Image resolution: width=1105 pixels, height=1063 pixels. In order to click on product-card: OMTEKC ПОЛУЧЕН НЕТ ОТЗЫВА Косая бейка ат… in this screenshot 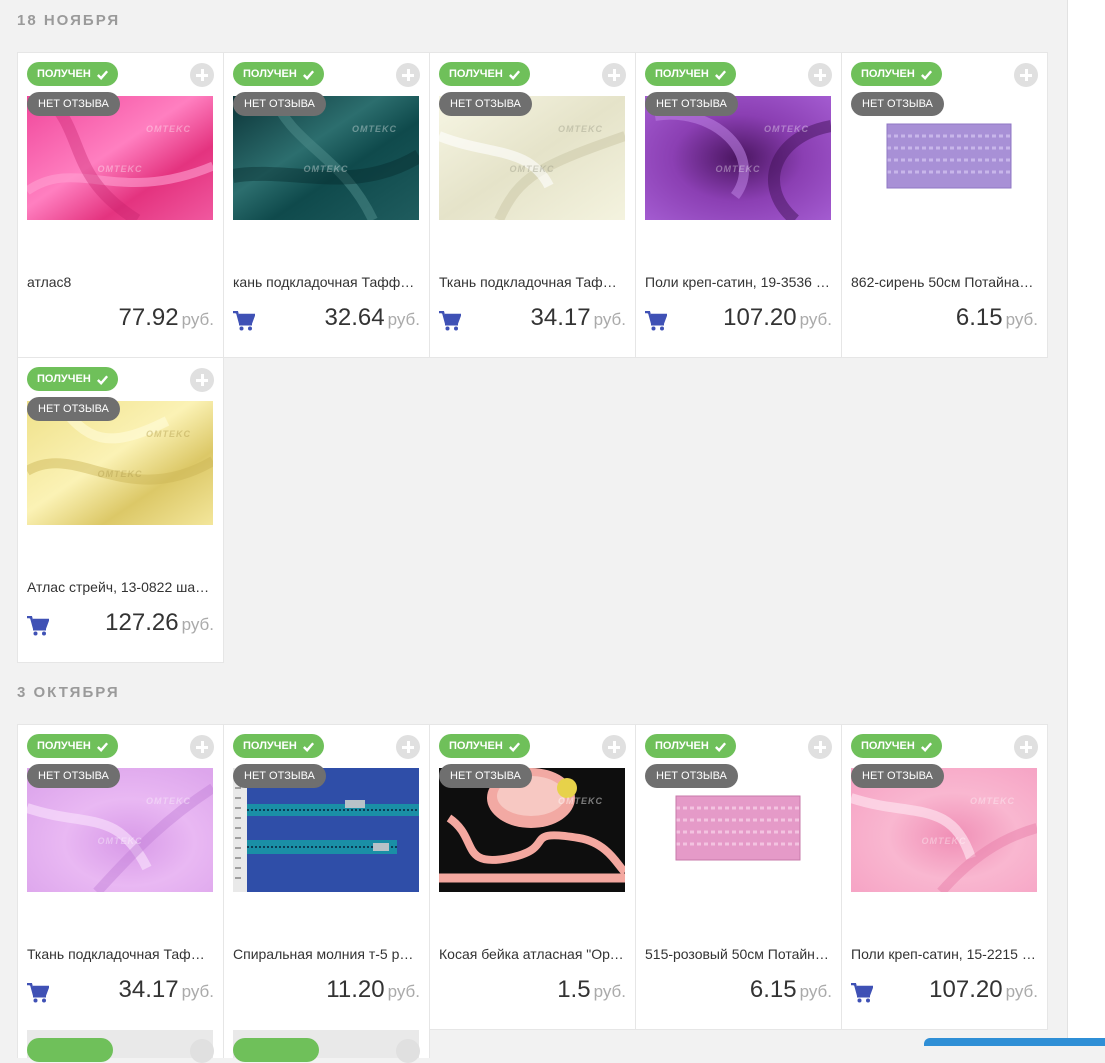, I will do `click(533, 877)`.